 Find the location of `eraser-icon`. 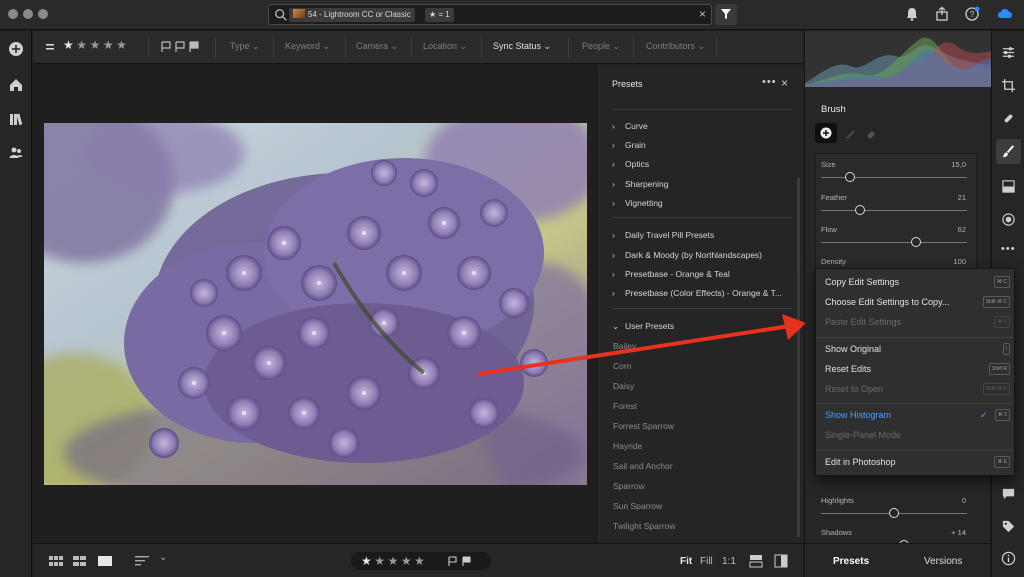

eraser-icon is located at coordinates (871, 134).